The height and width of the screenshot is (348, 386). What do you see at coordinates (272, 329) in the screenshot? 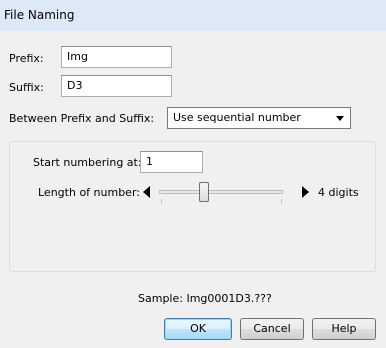
I see `cancel-button: Cancel` at bounding box center [272, 329].